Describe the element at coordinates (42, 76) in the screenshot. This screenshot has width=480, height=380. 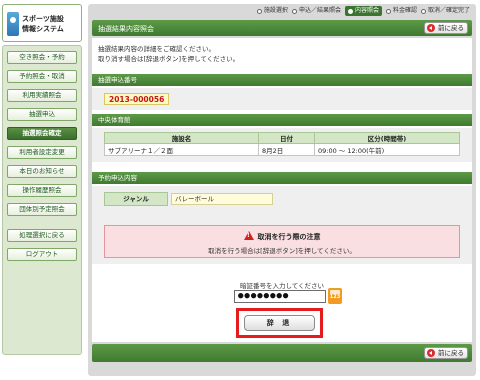
I see `sidebar-item-reservation-inquiry: 予約照会・取消` at that location.